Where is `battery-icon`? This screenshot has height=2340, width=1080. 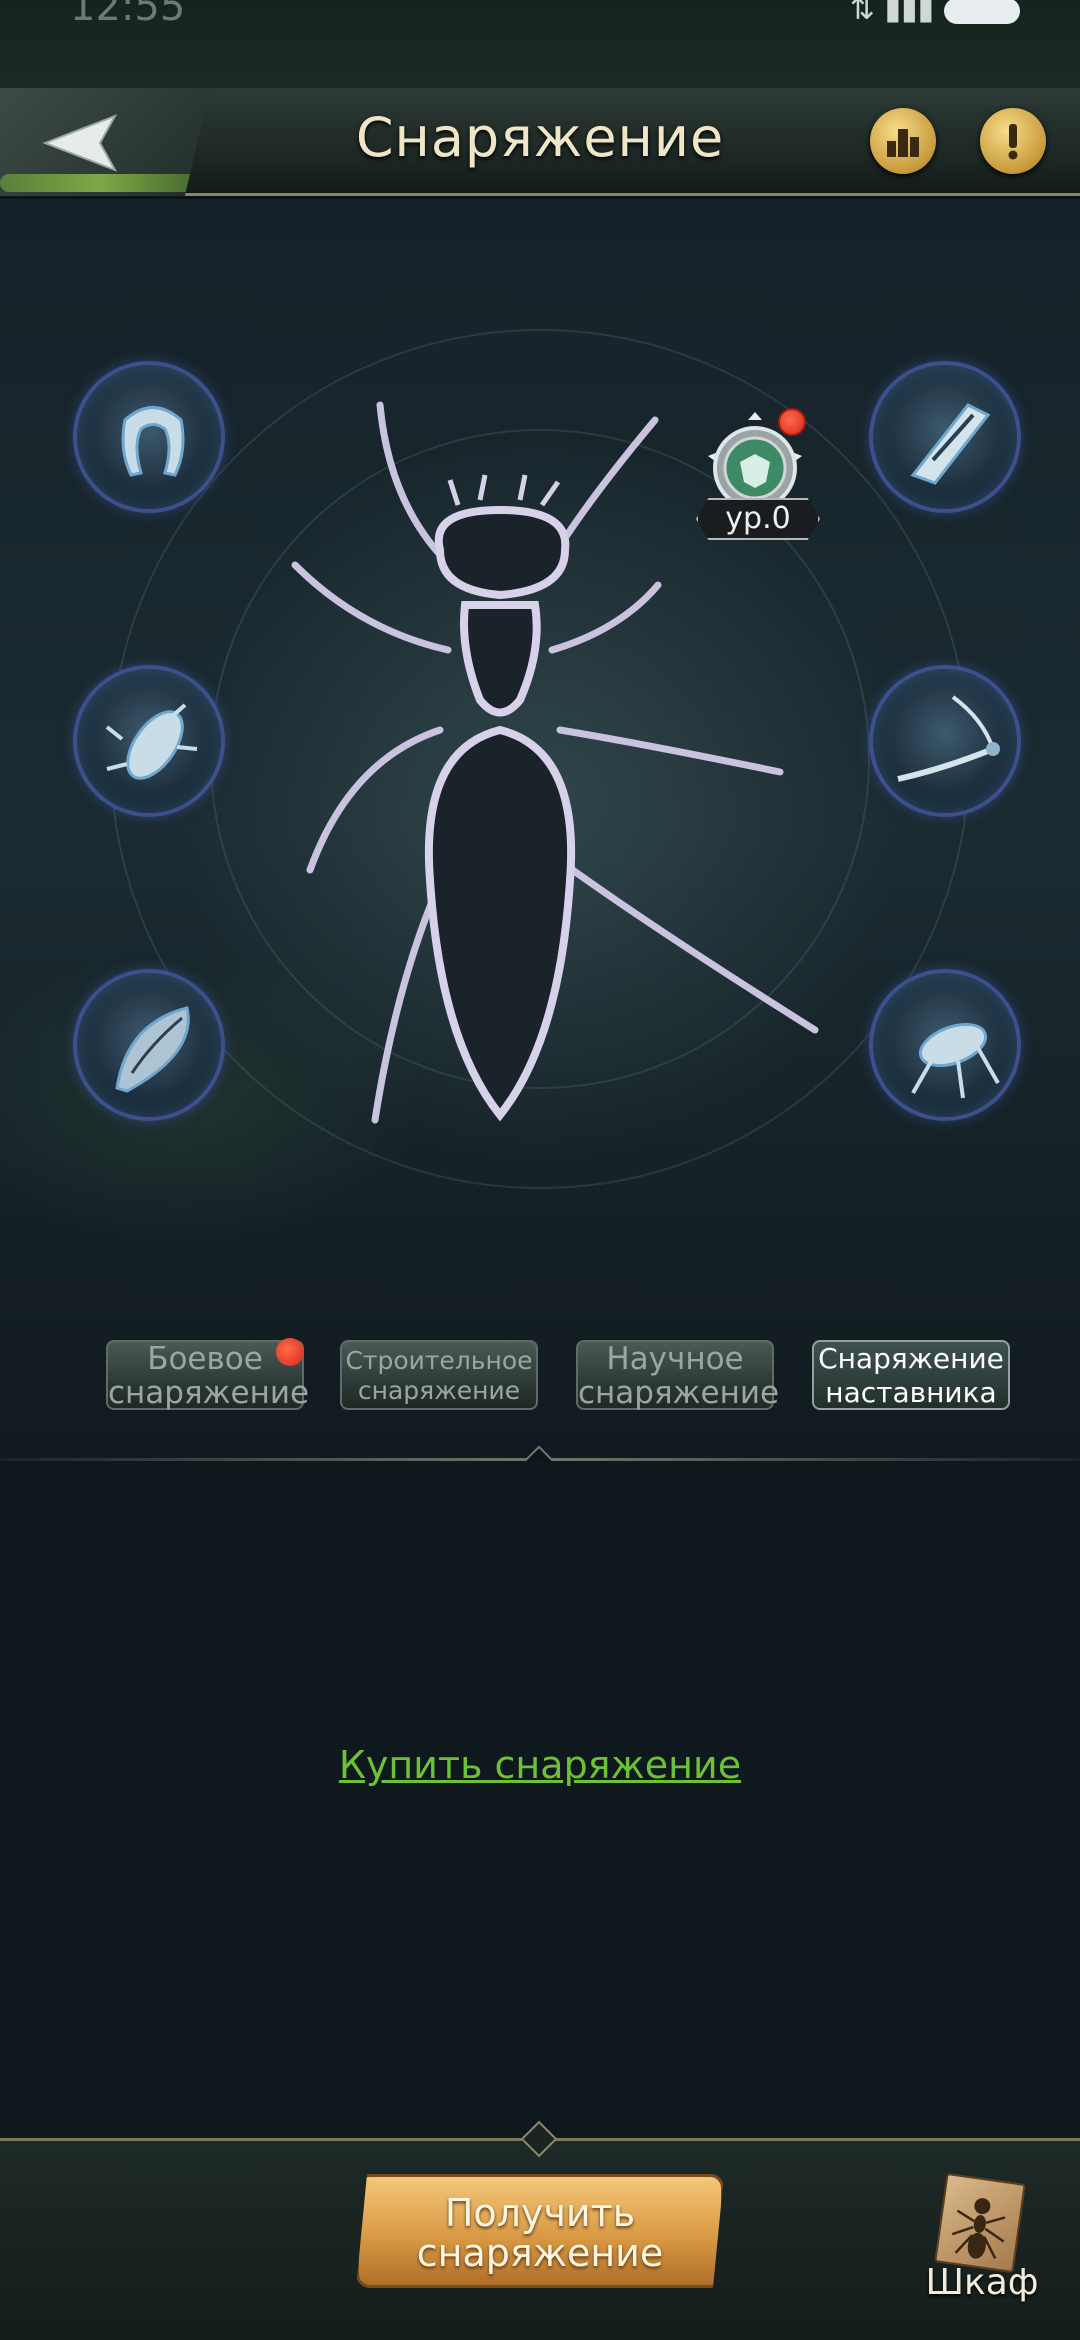 battery-icon is located at coordinates (982, 12).